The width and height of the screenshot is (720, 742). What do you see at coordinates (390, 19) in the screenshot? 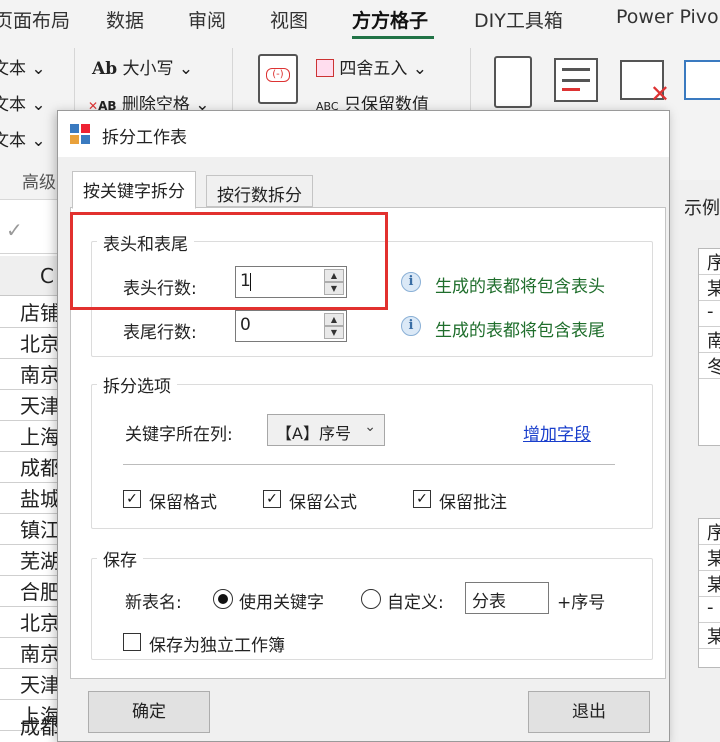
I see `tab-fangfang: 方方格子` at bounding box center [390, 19].